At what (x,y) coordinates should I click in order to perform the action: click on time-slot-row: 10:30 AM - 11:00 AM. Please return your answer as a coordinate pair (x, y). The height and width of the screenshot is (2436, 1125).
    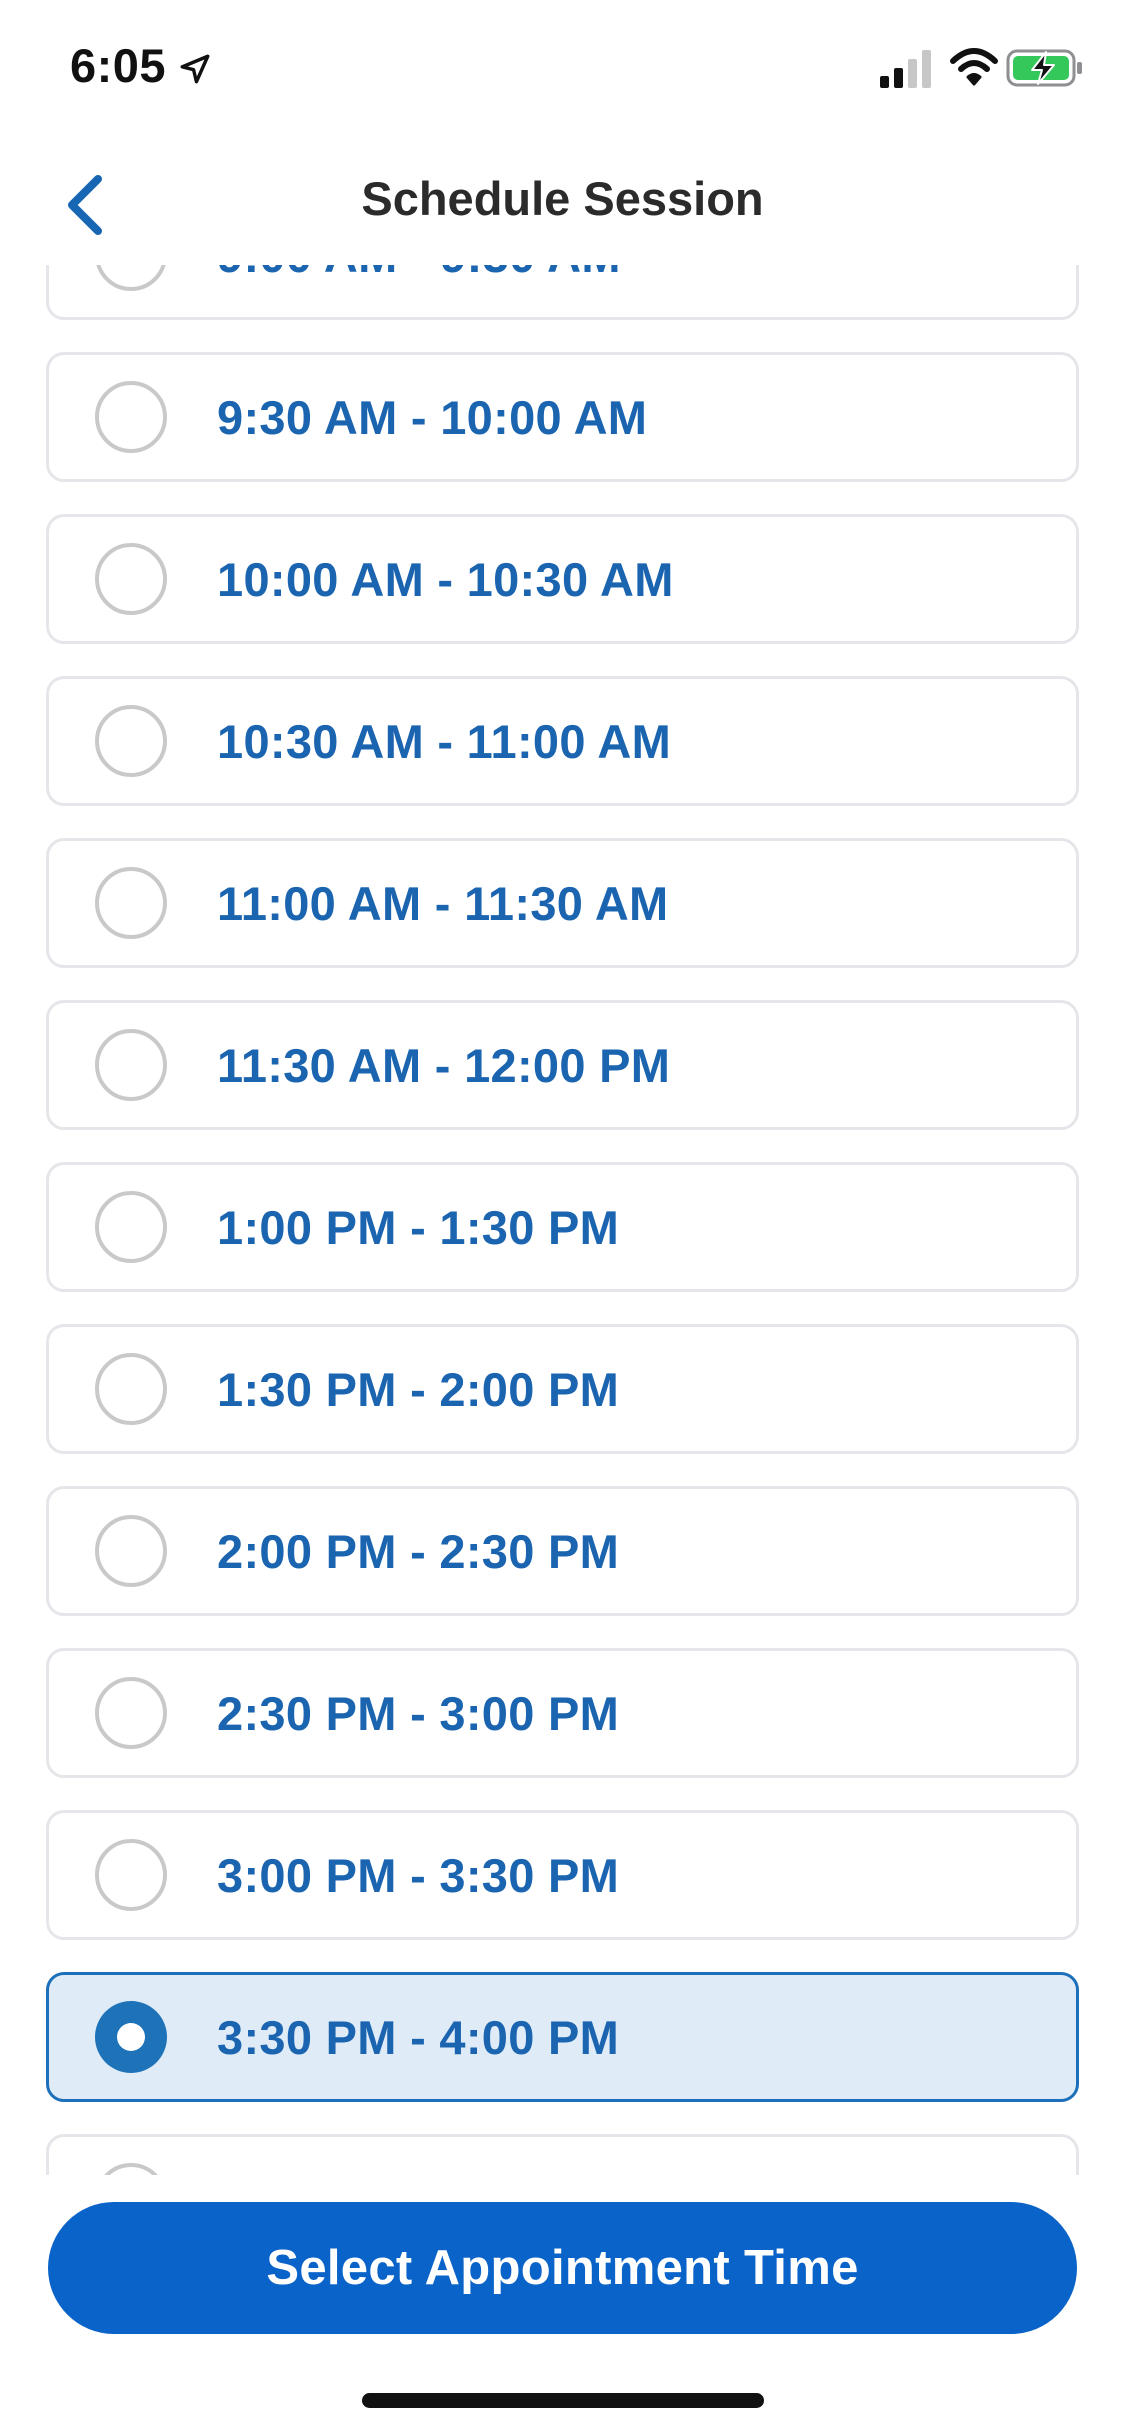
    Looking at the image, I should click on (562, 741).